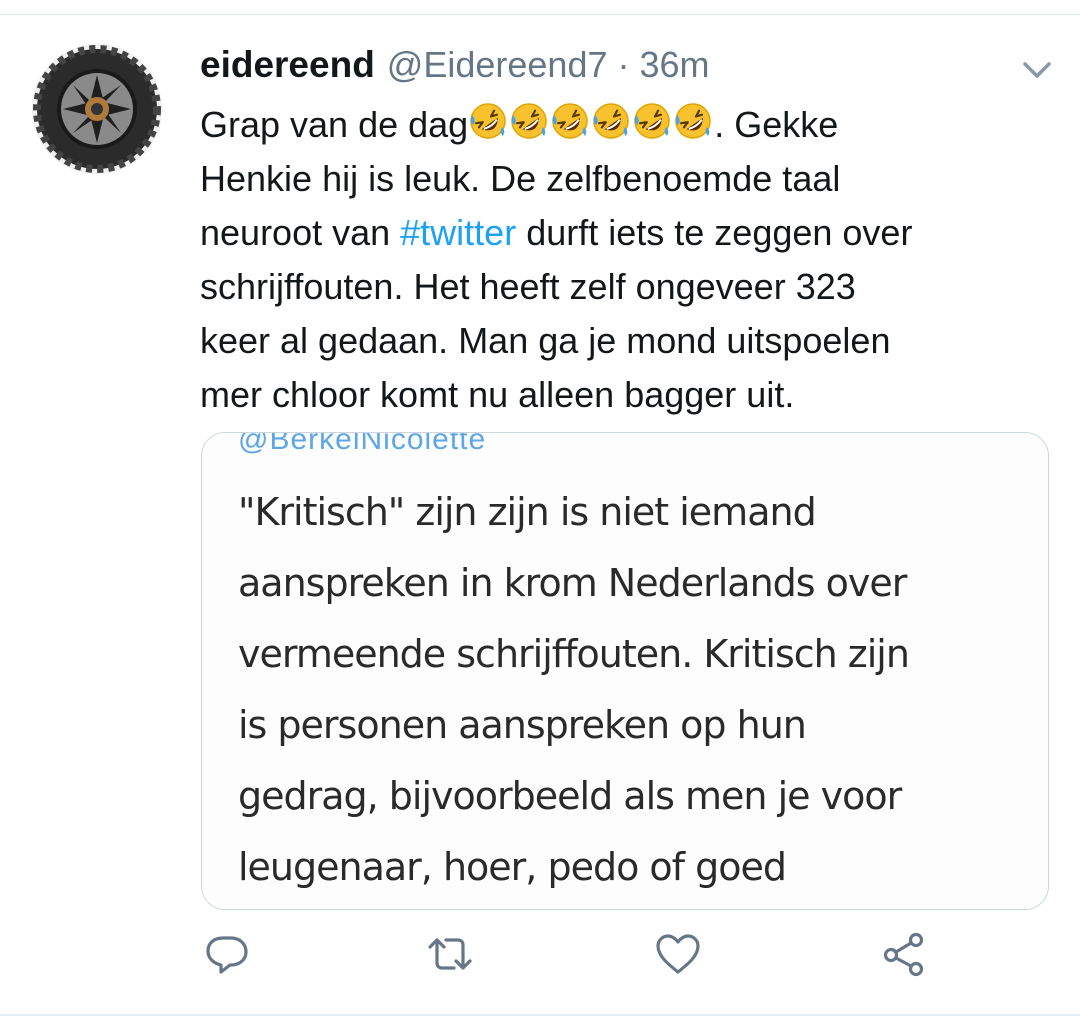  What do you see at coordinates (572, 583) in the screenshot?
I see `quoted-text-line: aanspreken in krom Nederlands over` at bounding box center [572, 583].